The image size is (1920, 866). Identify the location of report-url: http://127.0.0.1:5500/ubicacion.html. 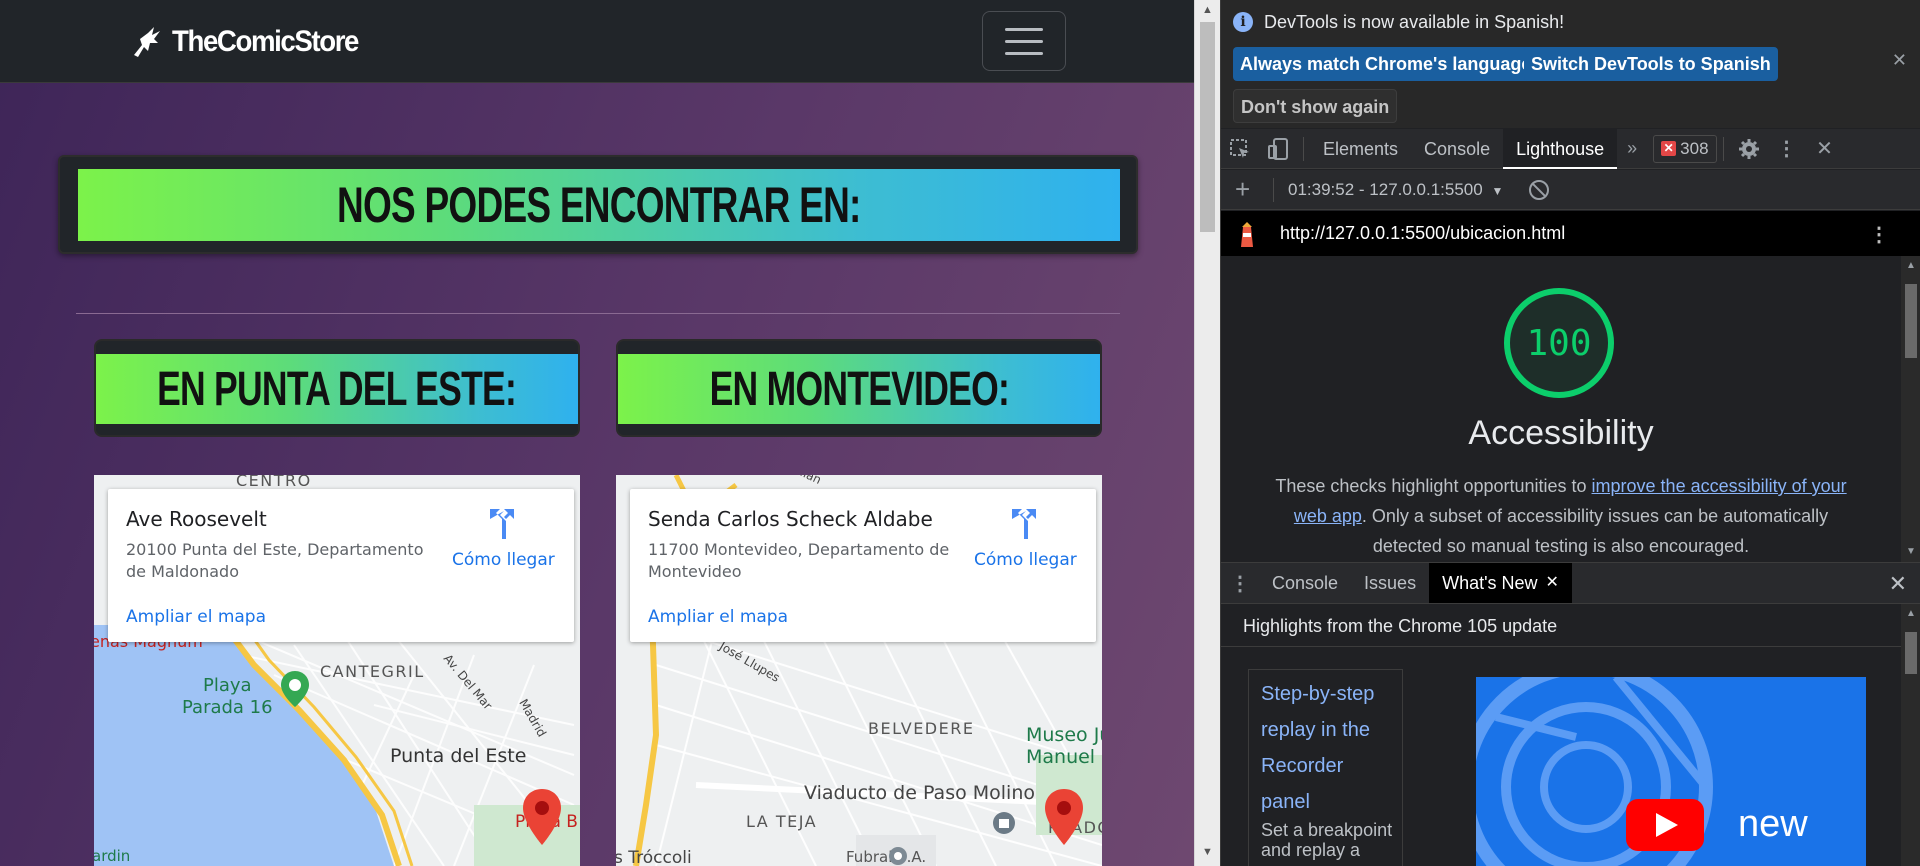
(1423, 233).